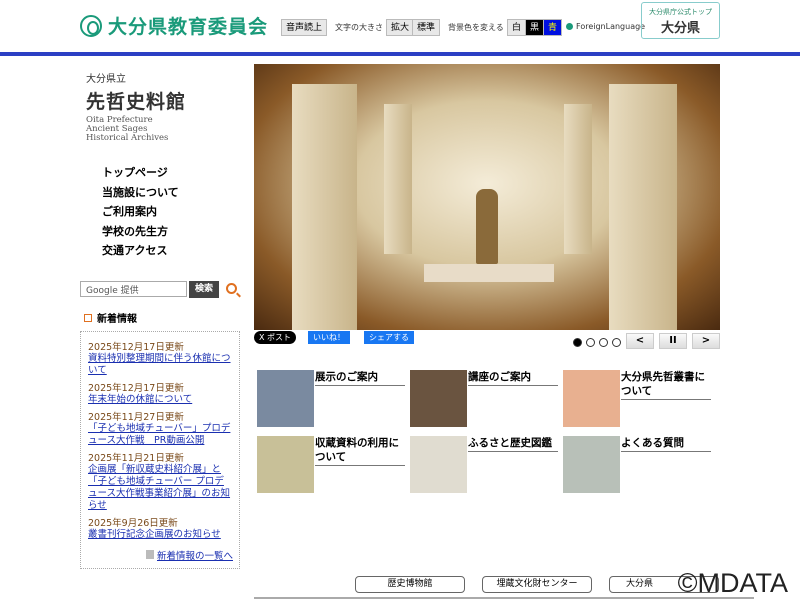 The height and width of the screenshot is (600, 800). What do you see at coordinates (136, 458) in the screenshot?
I see `news-date: 2025年11月21日更新` at bounding box center [136, 458].